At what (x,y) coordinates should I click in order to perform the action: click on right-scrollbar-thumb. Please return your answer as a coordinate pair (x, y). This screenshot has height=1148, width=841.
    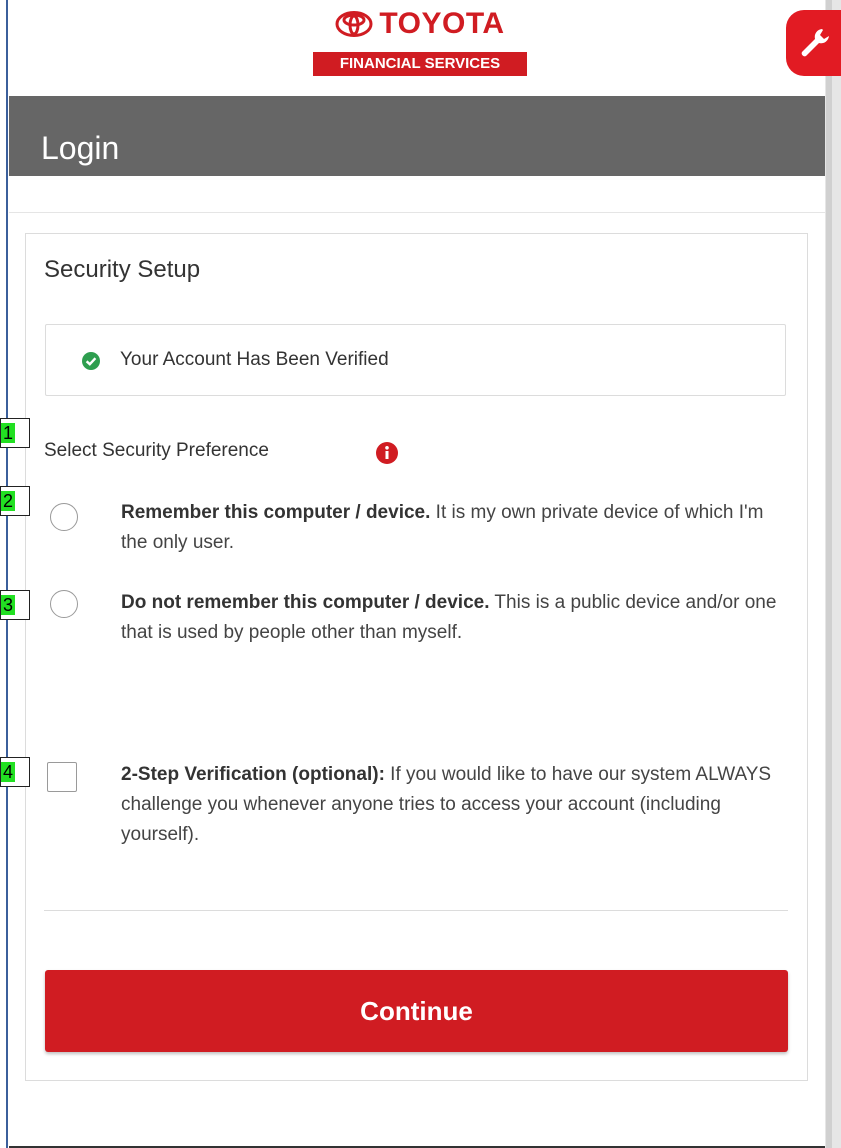
    Looking at the image, I should click on (829, 574).